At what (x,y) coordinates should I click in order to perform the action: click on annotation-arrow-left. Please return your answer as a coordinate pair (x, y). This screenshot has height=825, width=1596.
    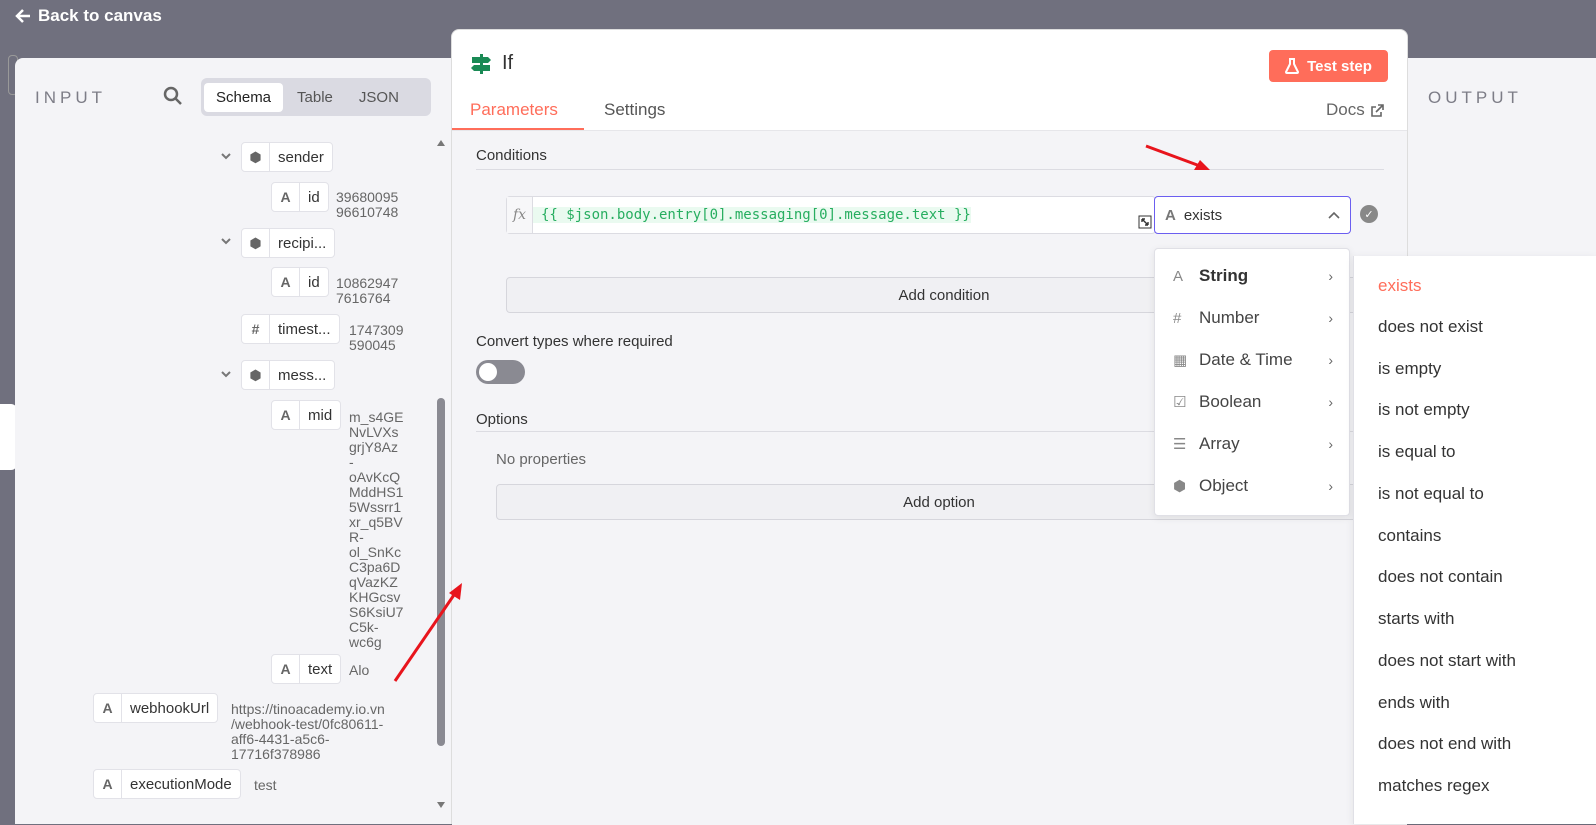
    Looking at the image, I should click on (425, 636).